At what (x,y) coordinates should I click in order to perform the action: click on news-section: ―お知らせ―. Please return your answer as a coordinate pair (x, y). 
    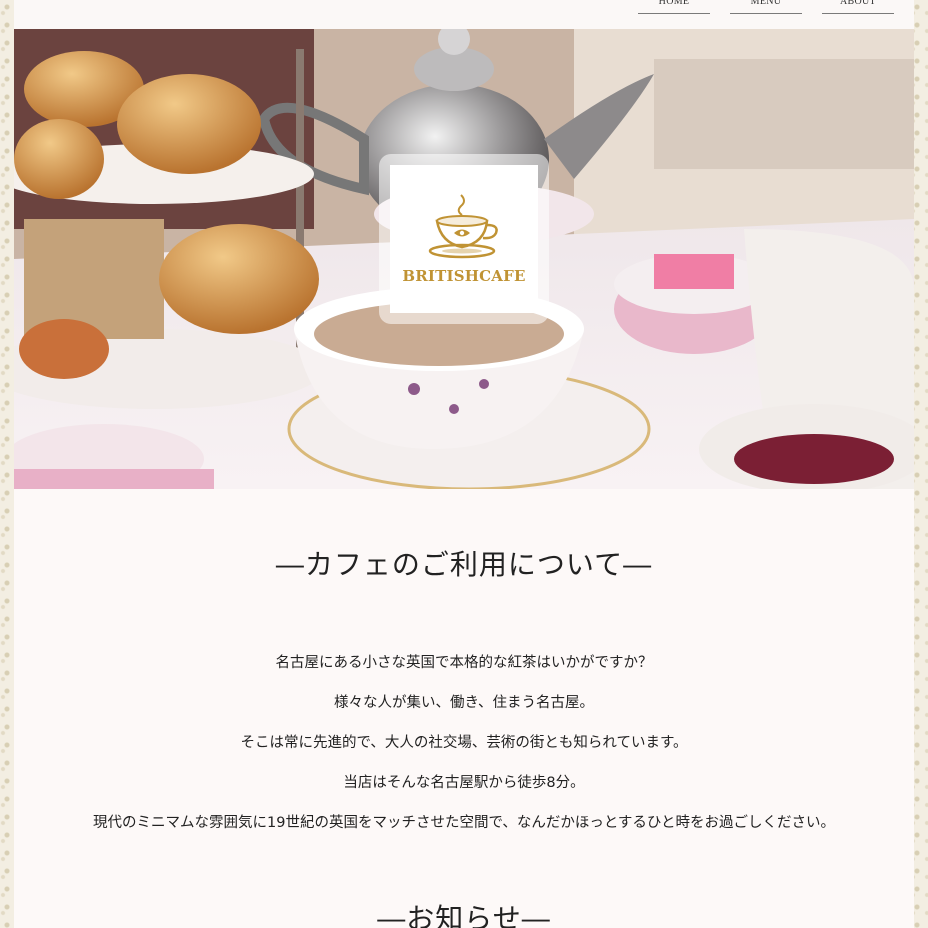
    Looking at the image, I should click on (464, 912).